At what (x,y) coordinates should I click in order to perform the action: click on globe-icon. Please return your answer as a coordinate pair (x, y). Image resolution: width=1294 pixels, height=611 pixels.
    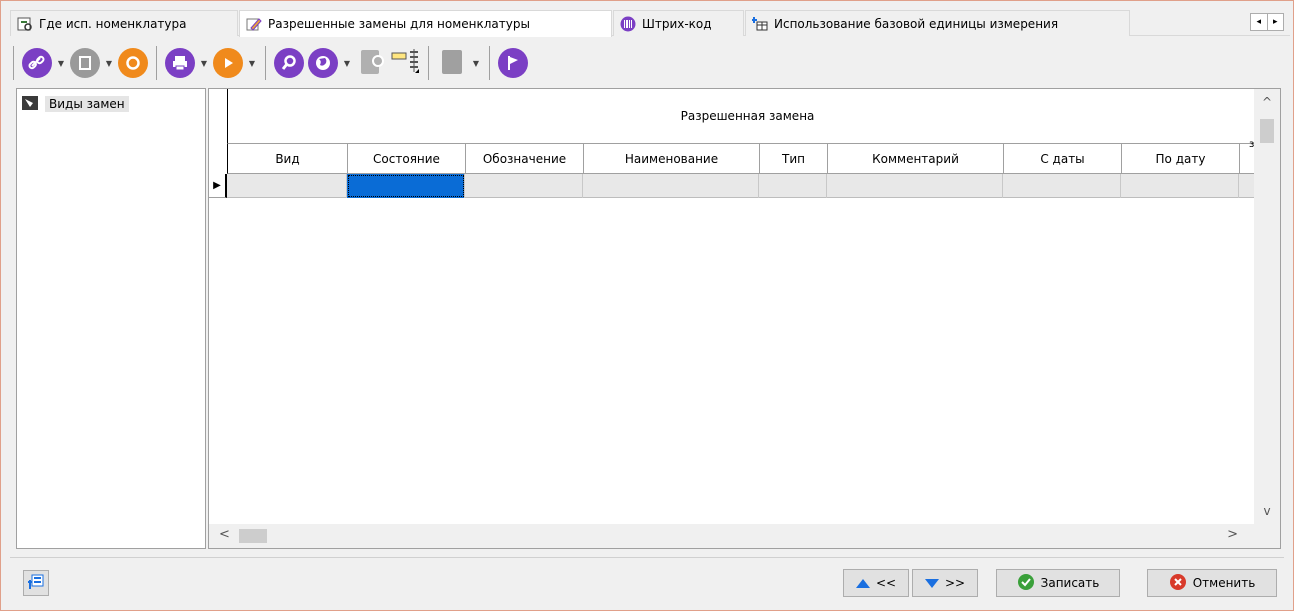
    Looking at the image, I should click on (323, 63).